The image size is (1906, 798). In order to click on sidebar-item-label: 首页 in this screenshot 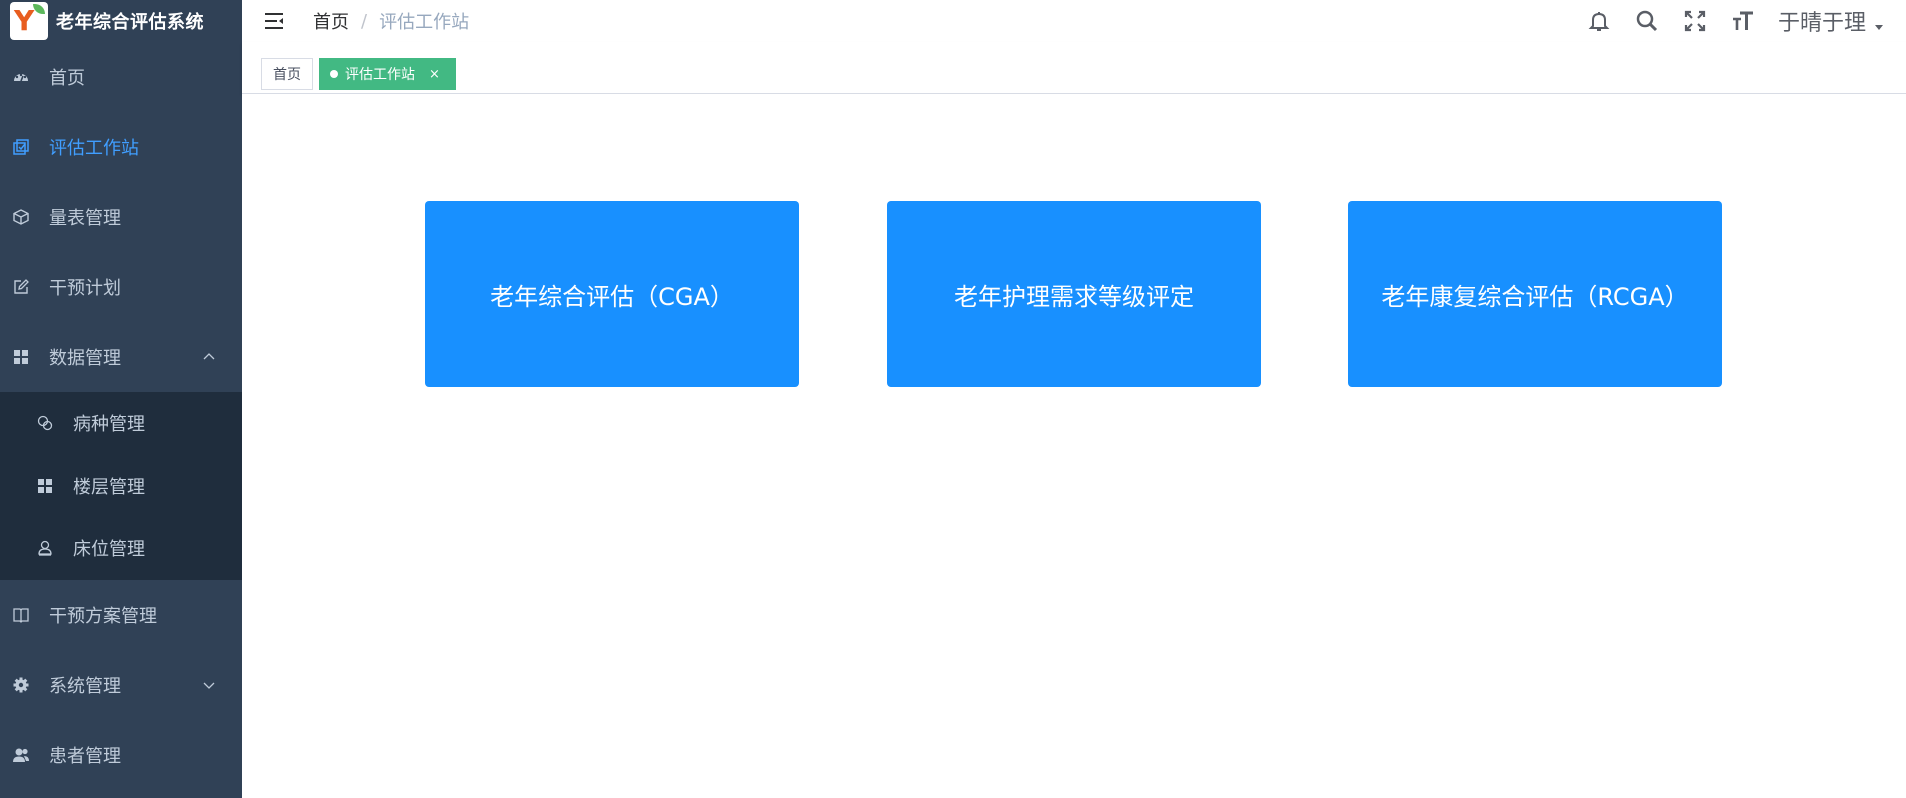, I will do `click(67, 78)`.